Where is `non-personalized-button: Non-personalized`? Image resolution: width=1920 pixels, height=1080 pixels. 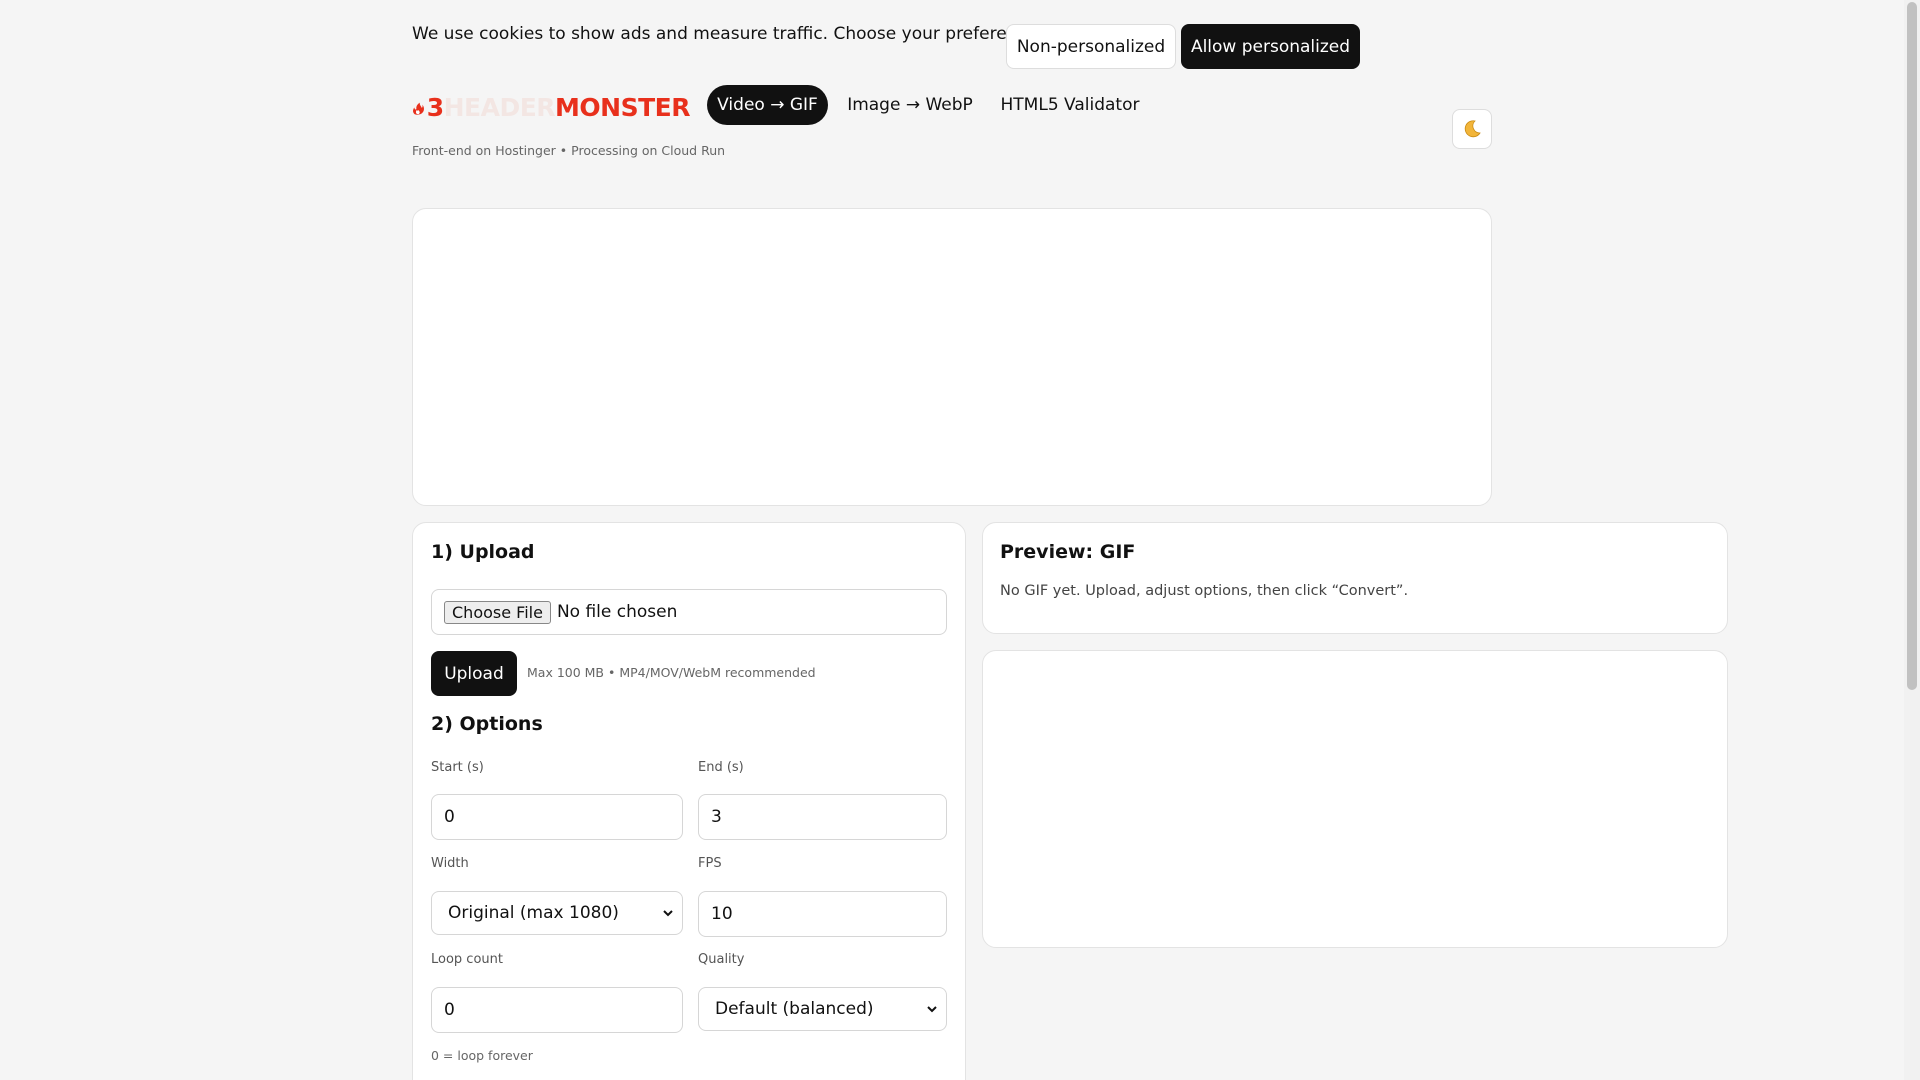
non-personalized-button: Non-personalized is located at coordinates (1091, 46).